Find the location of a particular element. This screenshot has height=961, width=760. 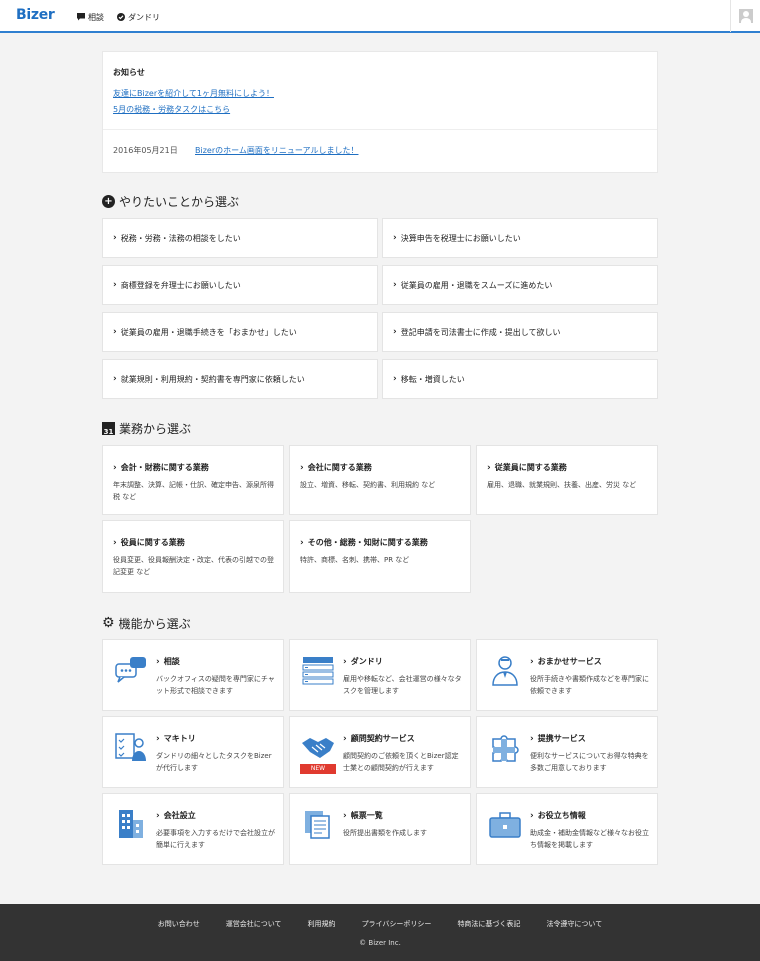

feature-card-consult: › 相談 バックオフィスの疑問を専門家にチャット形式で相談できます is located at coordinates (193, 675).